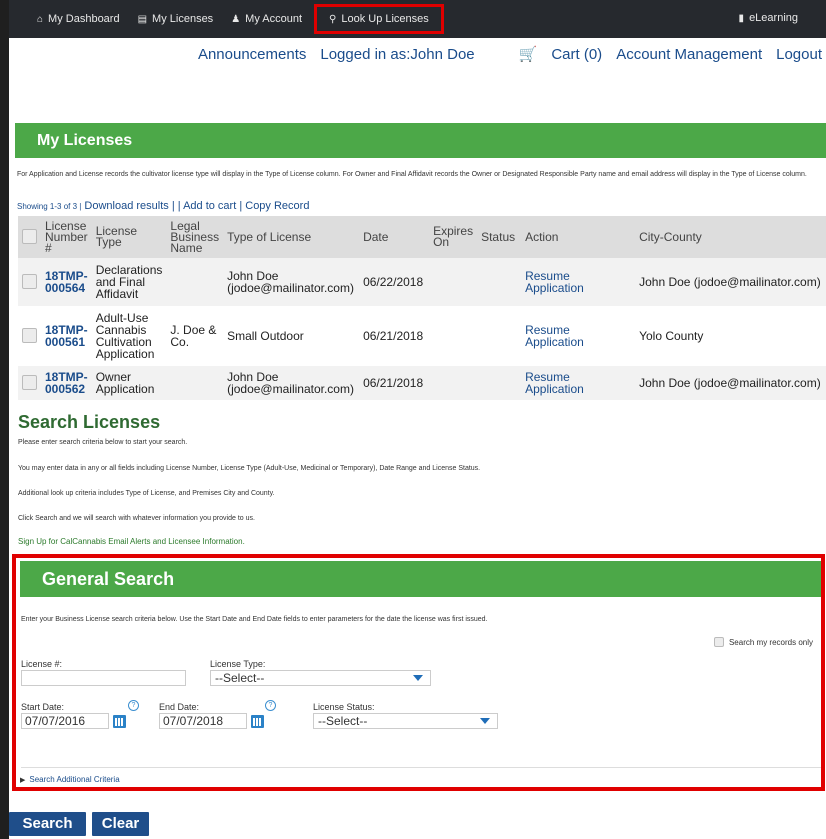  What do you see at coordinates (405, 721) in the screenshot?
I see `license-status-select: --Select--` at bounding box center [405, 721].